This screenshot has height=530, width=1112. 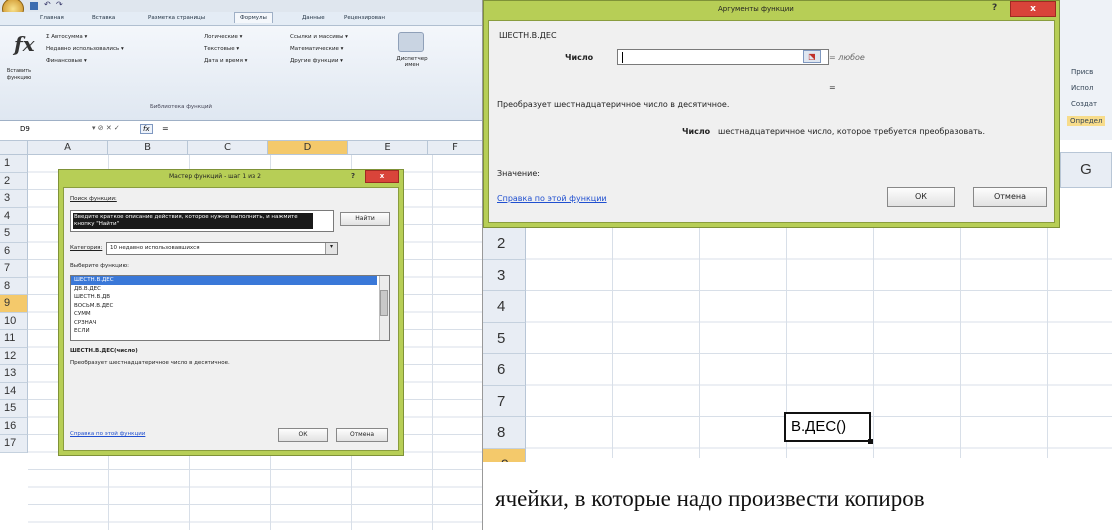 I want to click on column-header-d: D, so click(x=308, y=148).